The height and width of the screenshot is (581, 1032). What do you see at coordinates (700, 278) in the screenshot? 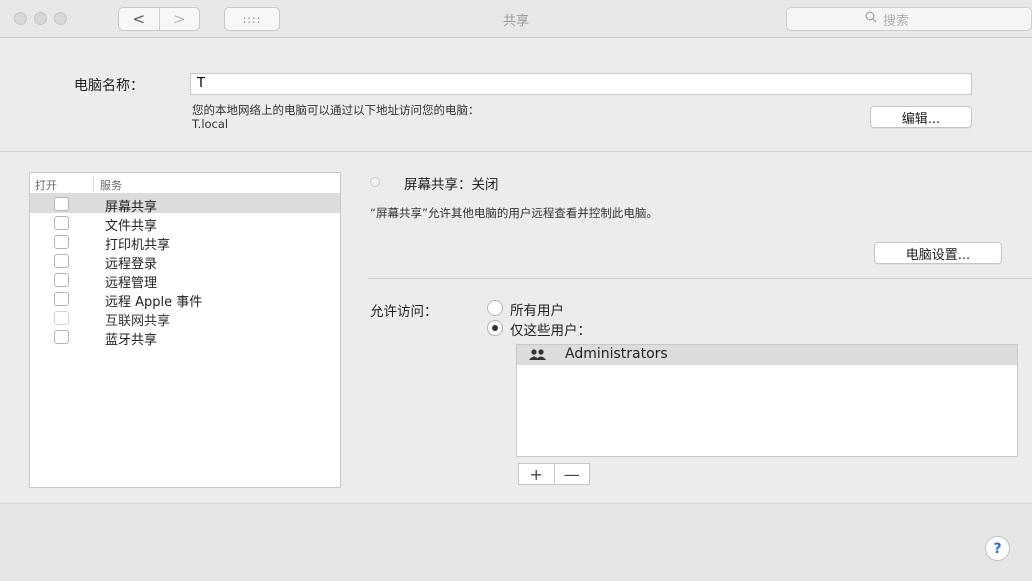
I see `divider` at bounding box center [700, 278].